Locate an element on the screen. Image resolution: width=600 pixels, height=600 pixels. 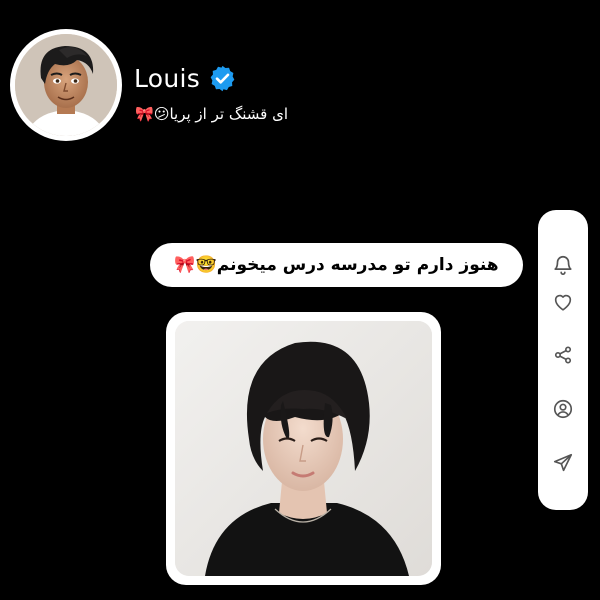
send-icon is located at coordinates (563, 463).